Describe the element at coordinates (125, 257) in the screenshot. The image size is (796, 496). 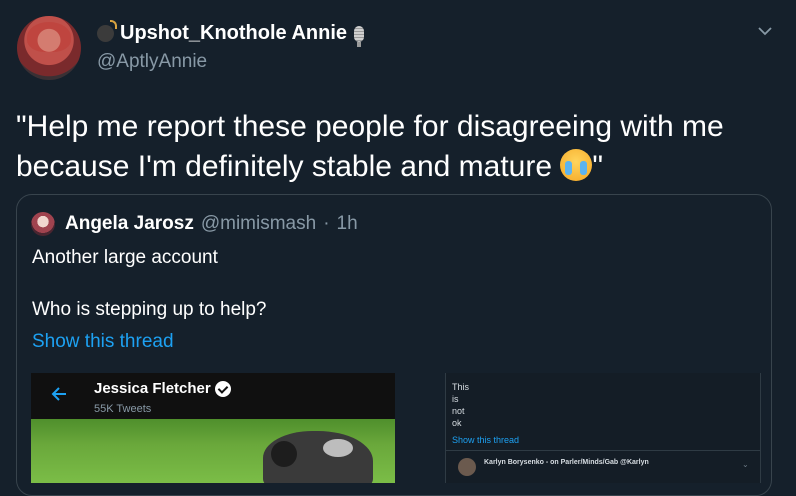
I see `quoted-text-line-1: Another large account` at that location.